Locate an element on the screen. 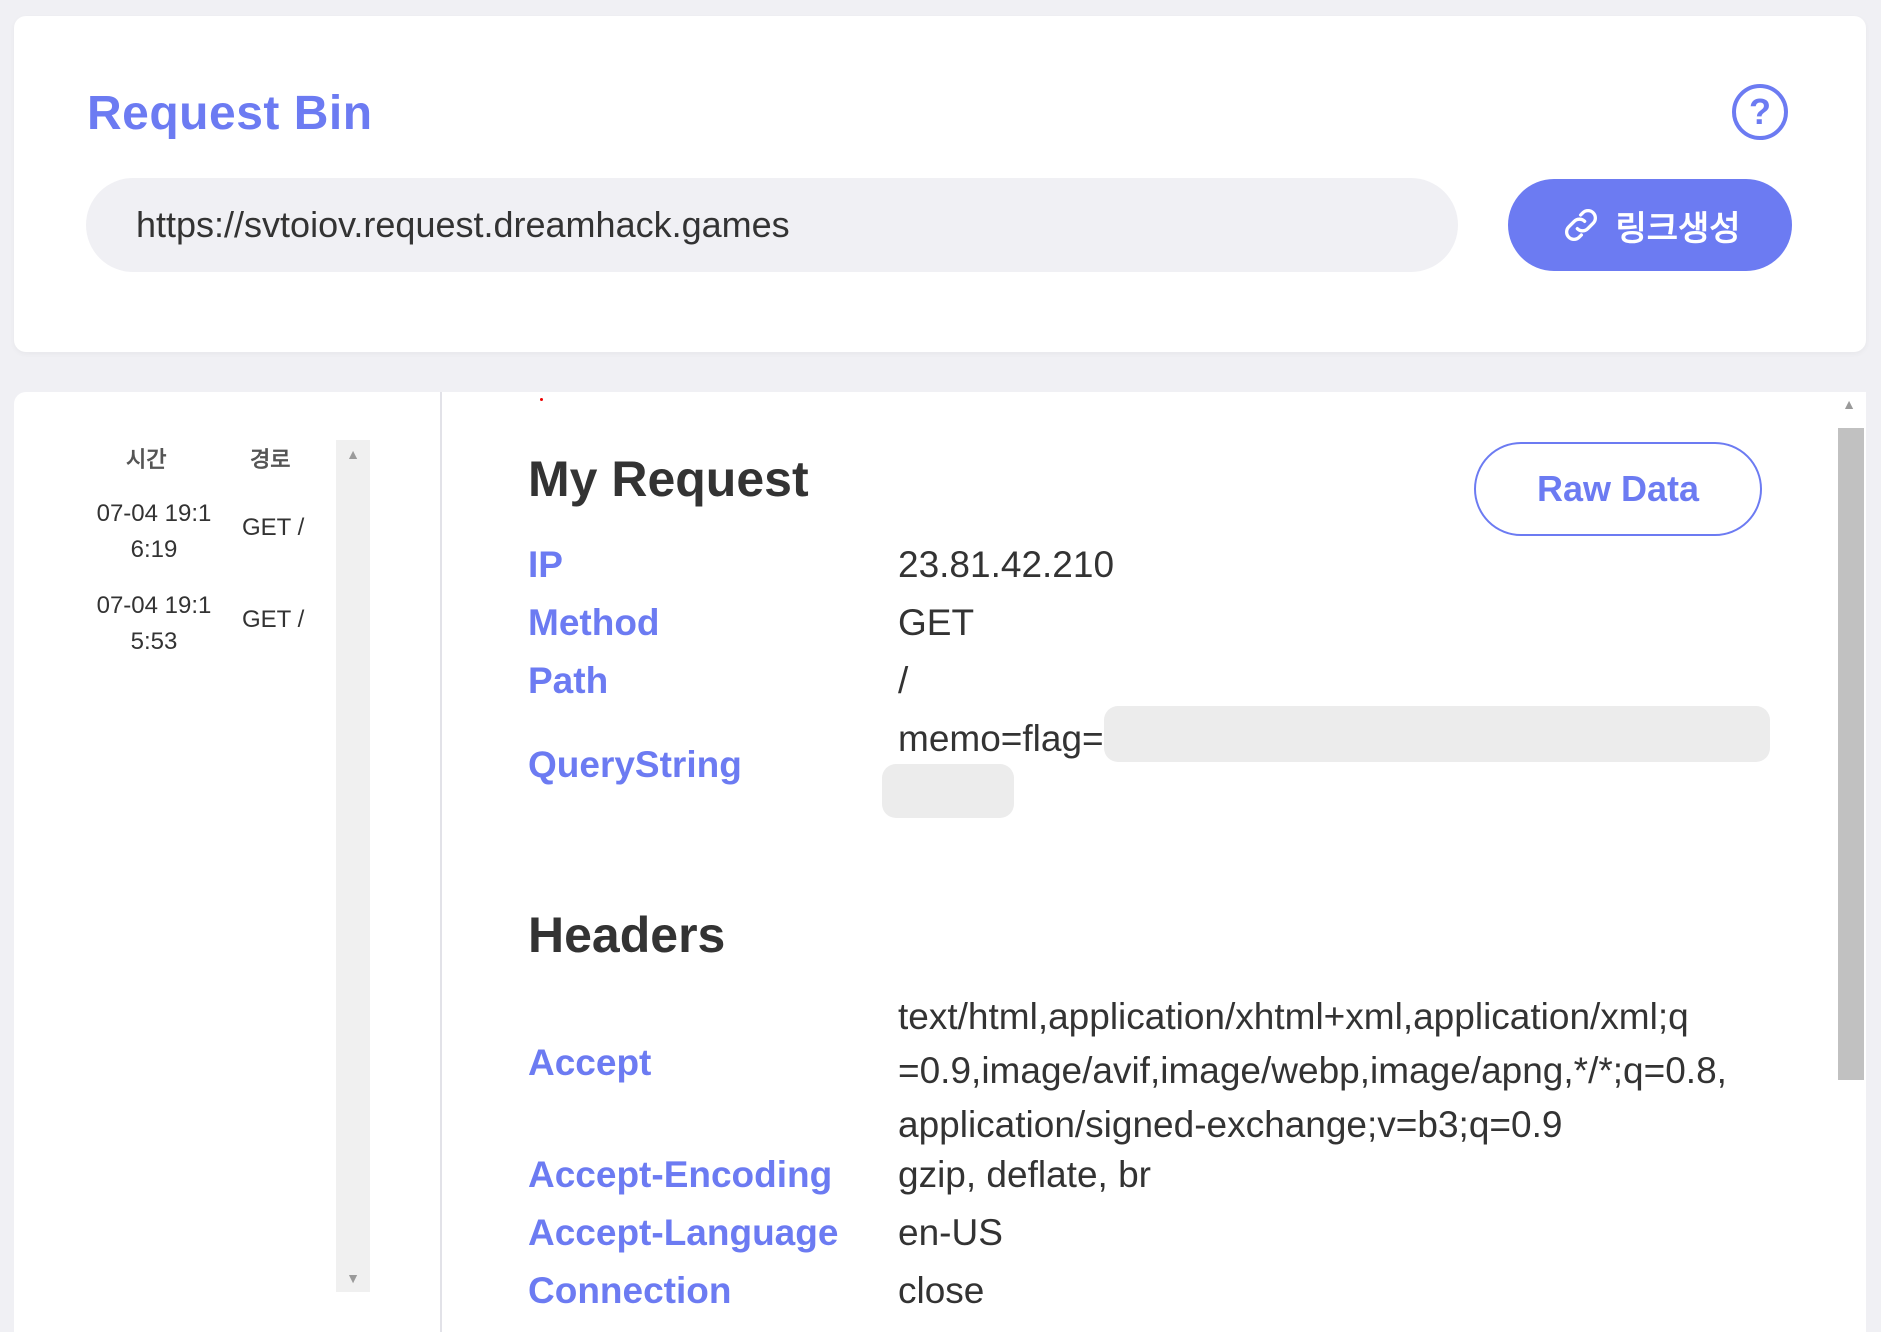 The height and width of the screenshot is (1332, 1881). generate-link-button: 링크생성 is located at coordinates (1650, 225).